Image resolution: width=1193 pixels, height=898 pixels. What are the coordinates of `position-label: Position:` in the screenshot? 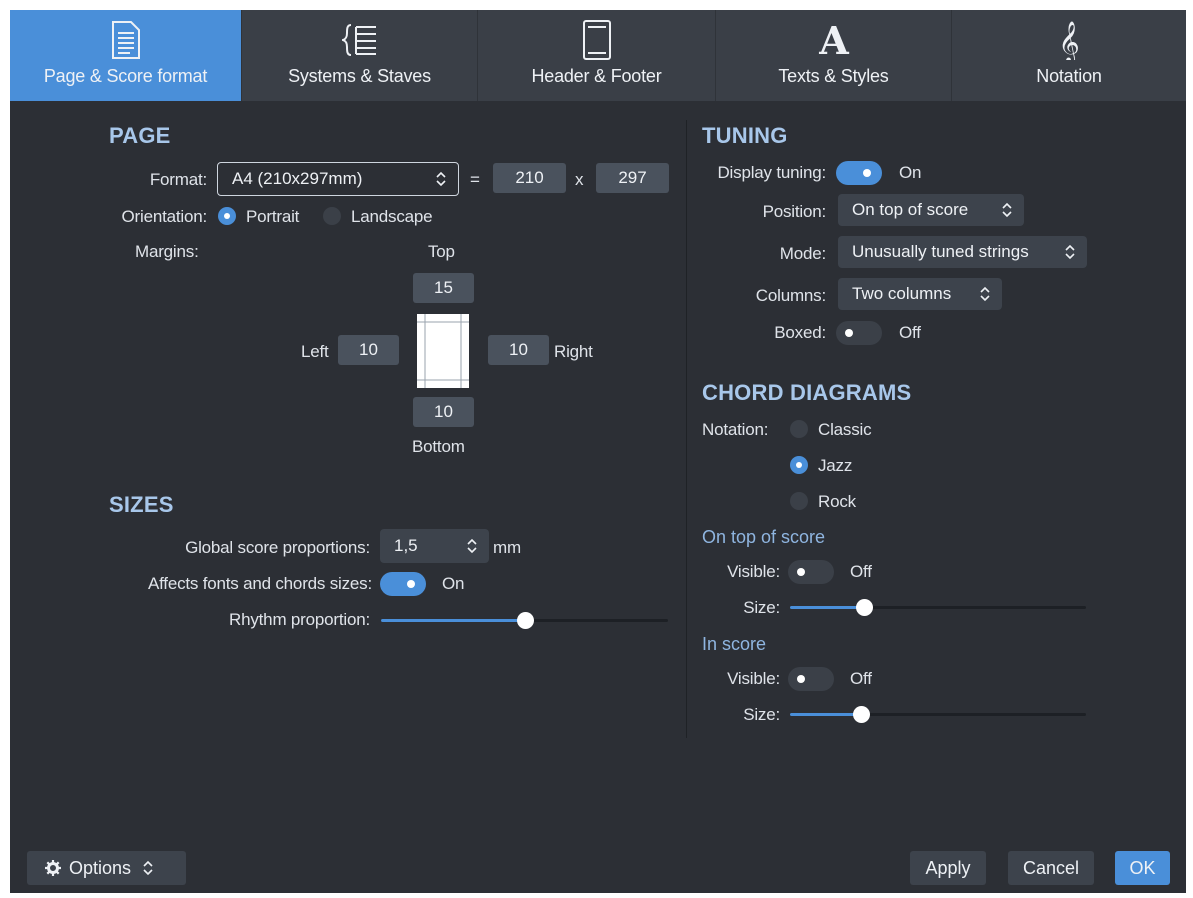 It's located at (794, 211).